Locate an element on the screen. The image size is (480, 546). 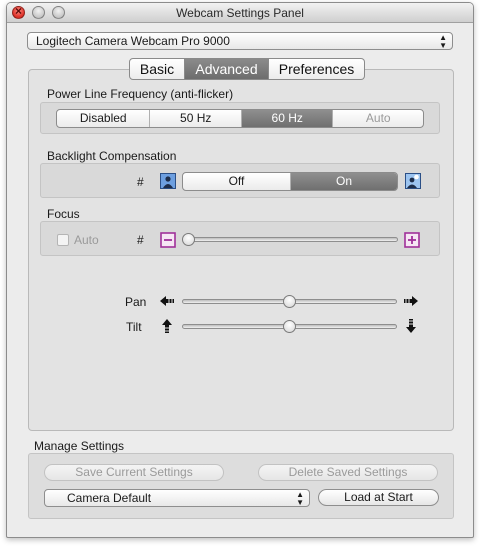
plus-icon is located at coordinates (412, 240).